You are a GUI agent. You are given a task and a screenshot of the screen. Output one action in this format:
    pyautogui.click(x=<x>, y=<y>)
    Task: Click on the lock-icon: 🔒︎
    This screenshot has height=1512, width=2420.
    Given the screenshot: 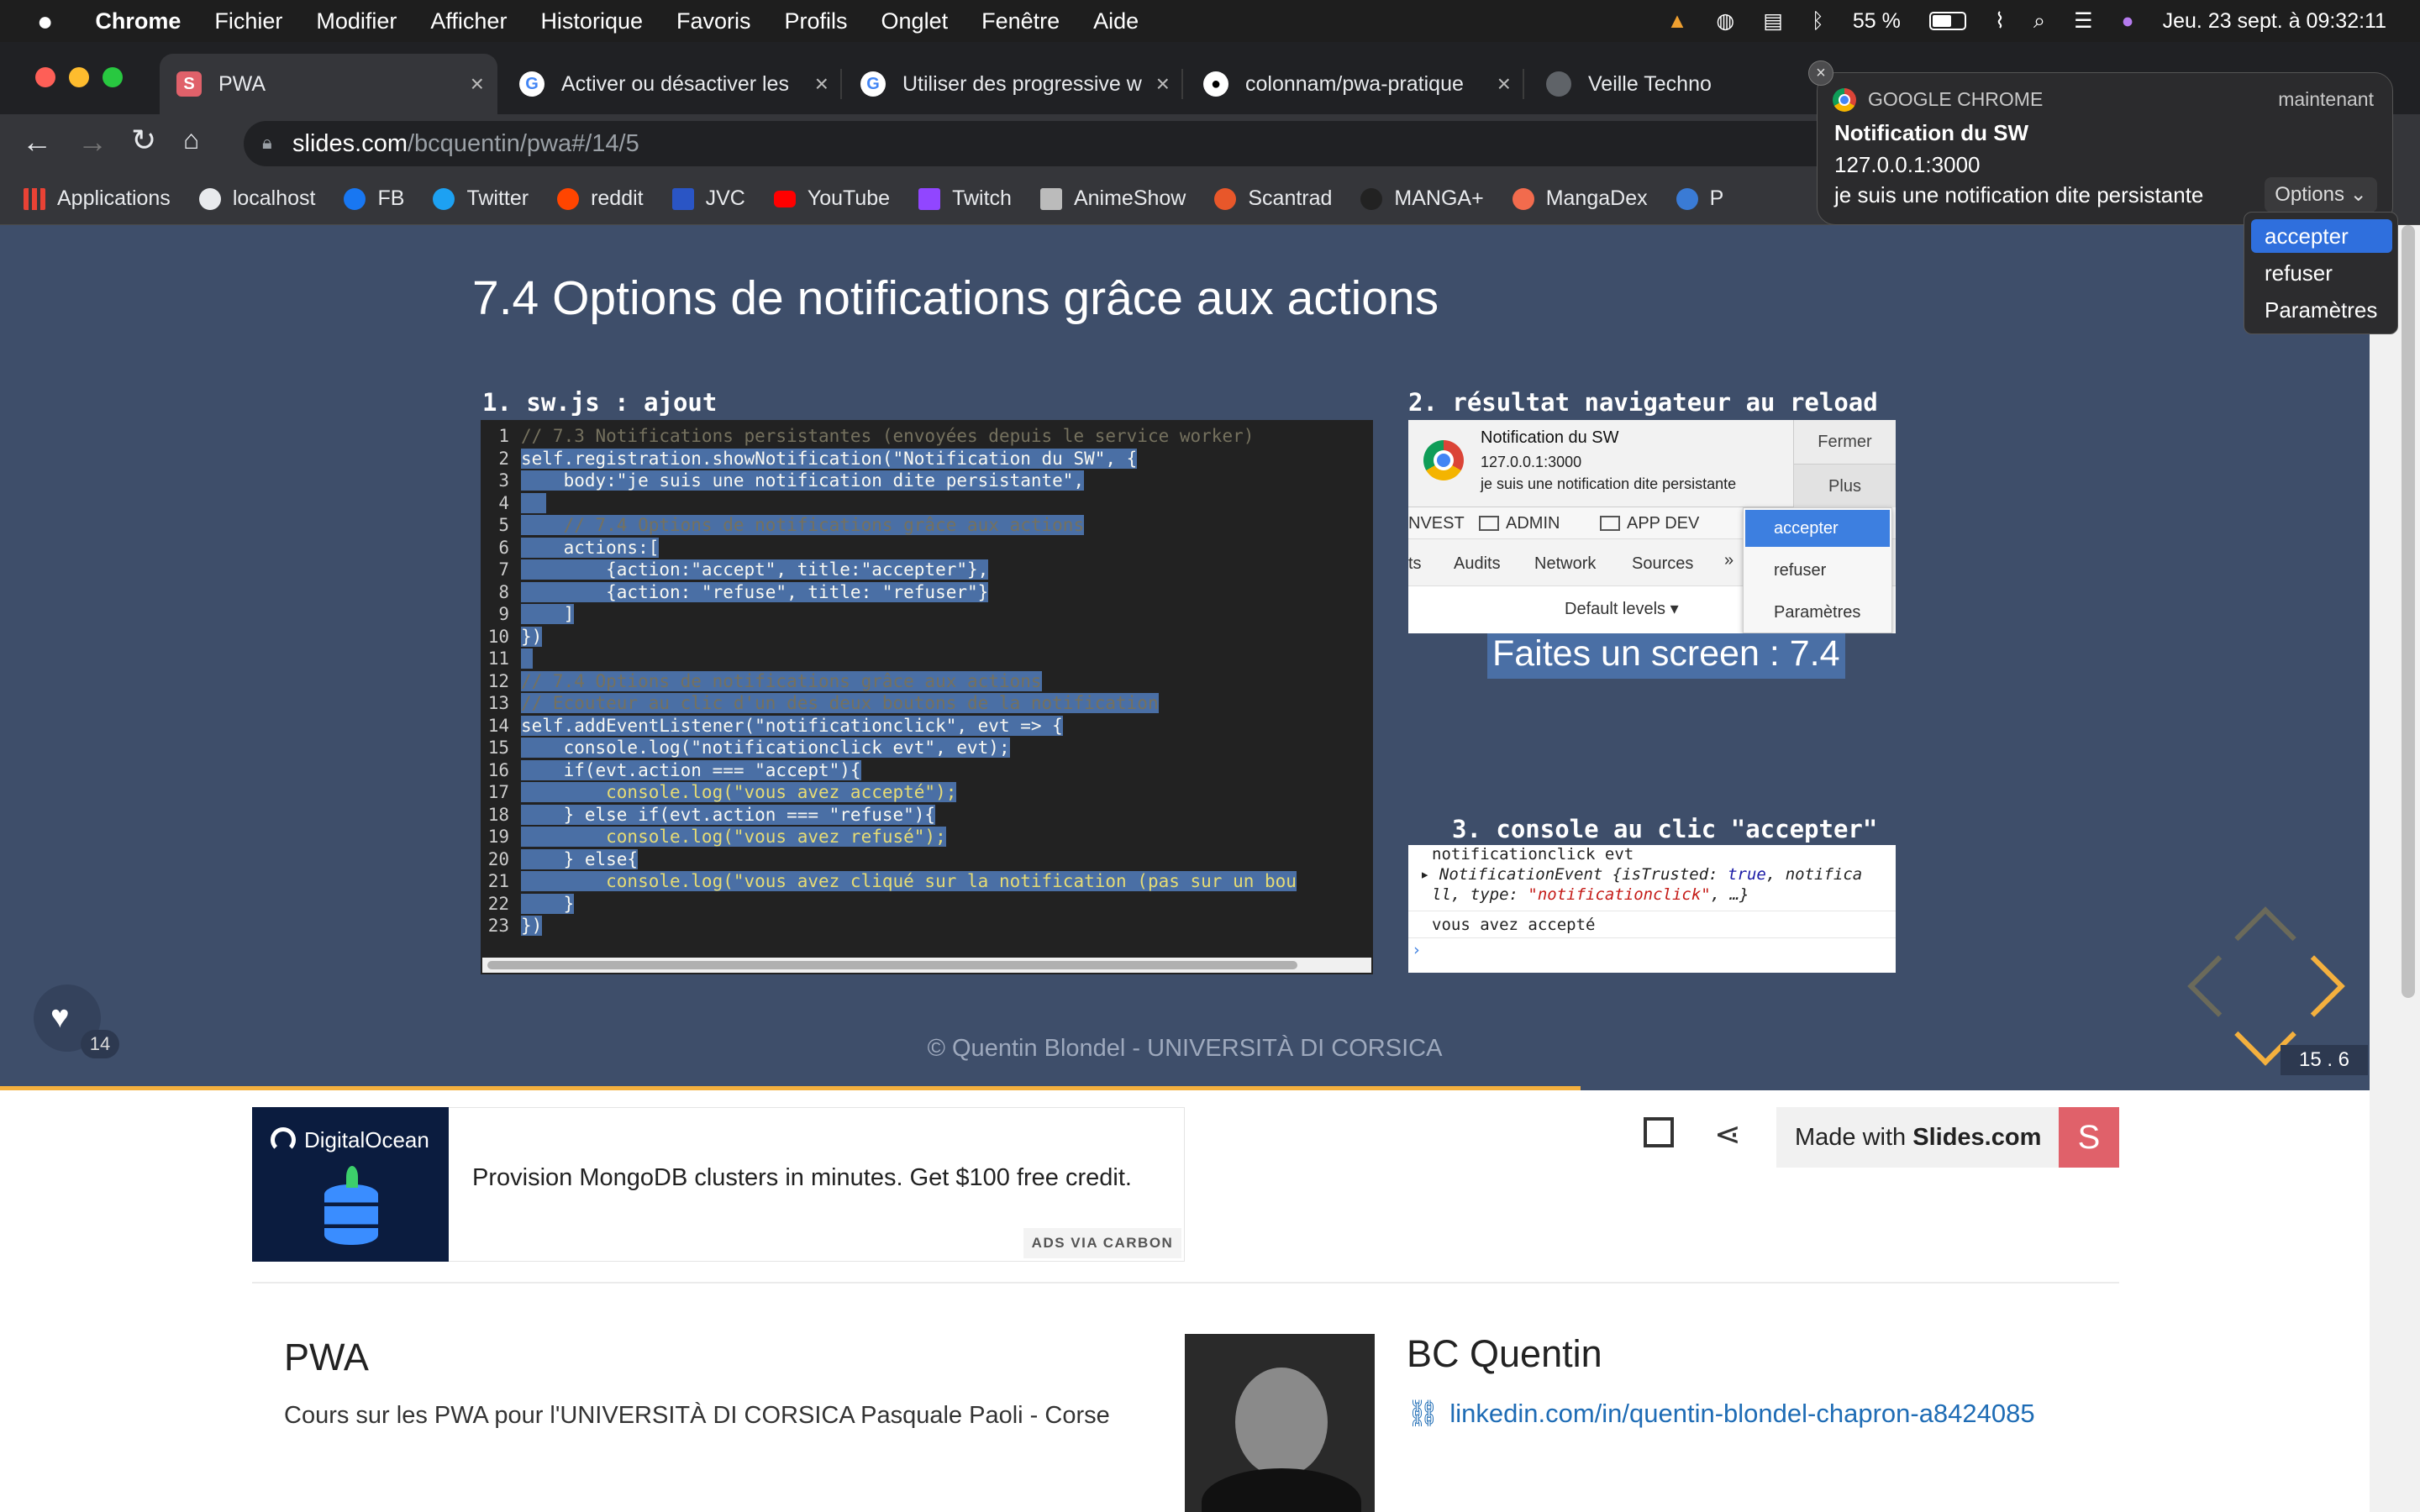 What is the action you would take?
    pyautogui.click(x=267, y=143)
    